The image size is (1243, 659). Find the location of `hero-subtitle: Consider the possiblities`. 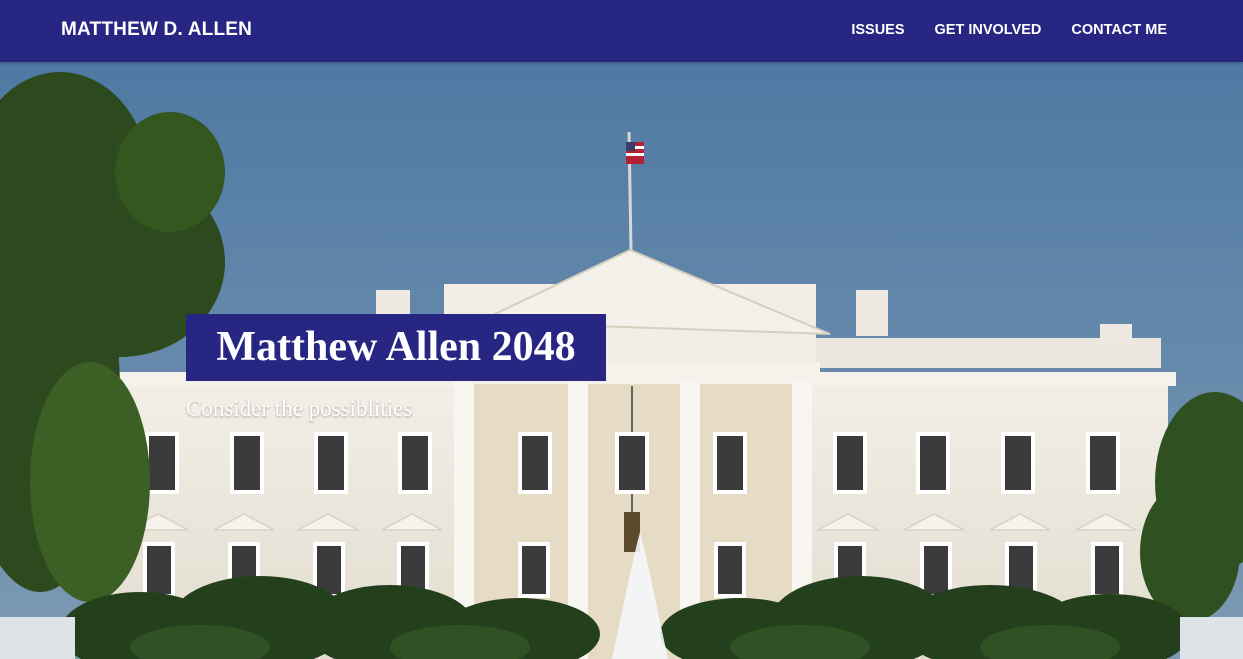

hero-subtitle: Consider the possiblities is located at coordinates (299, 408).